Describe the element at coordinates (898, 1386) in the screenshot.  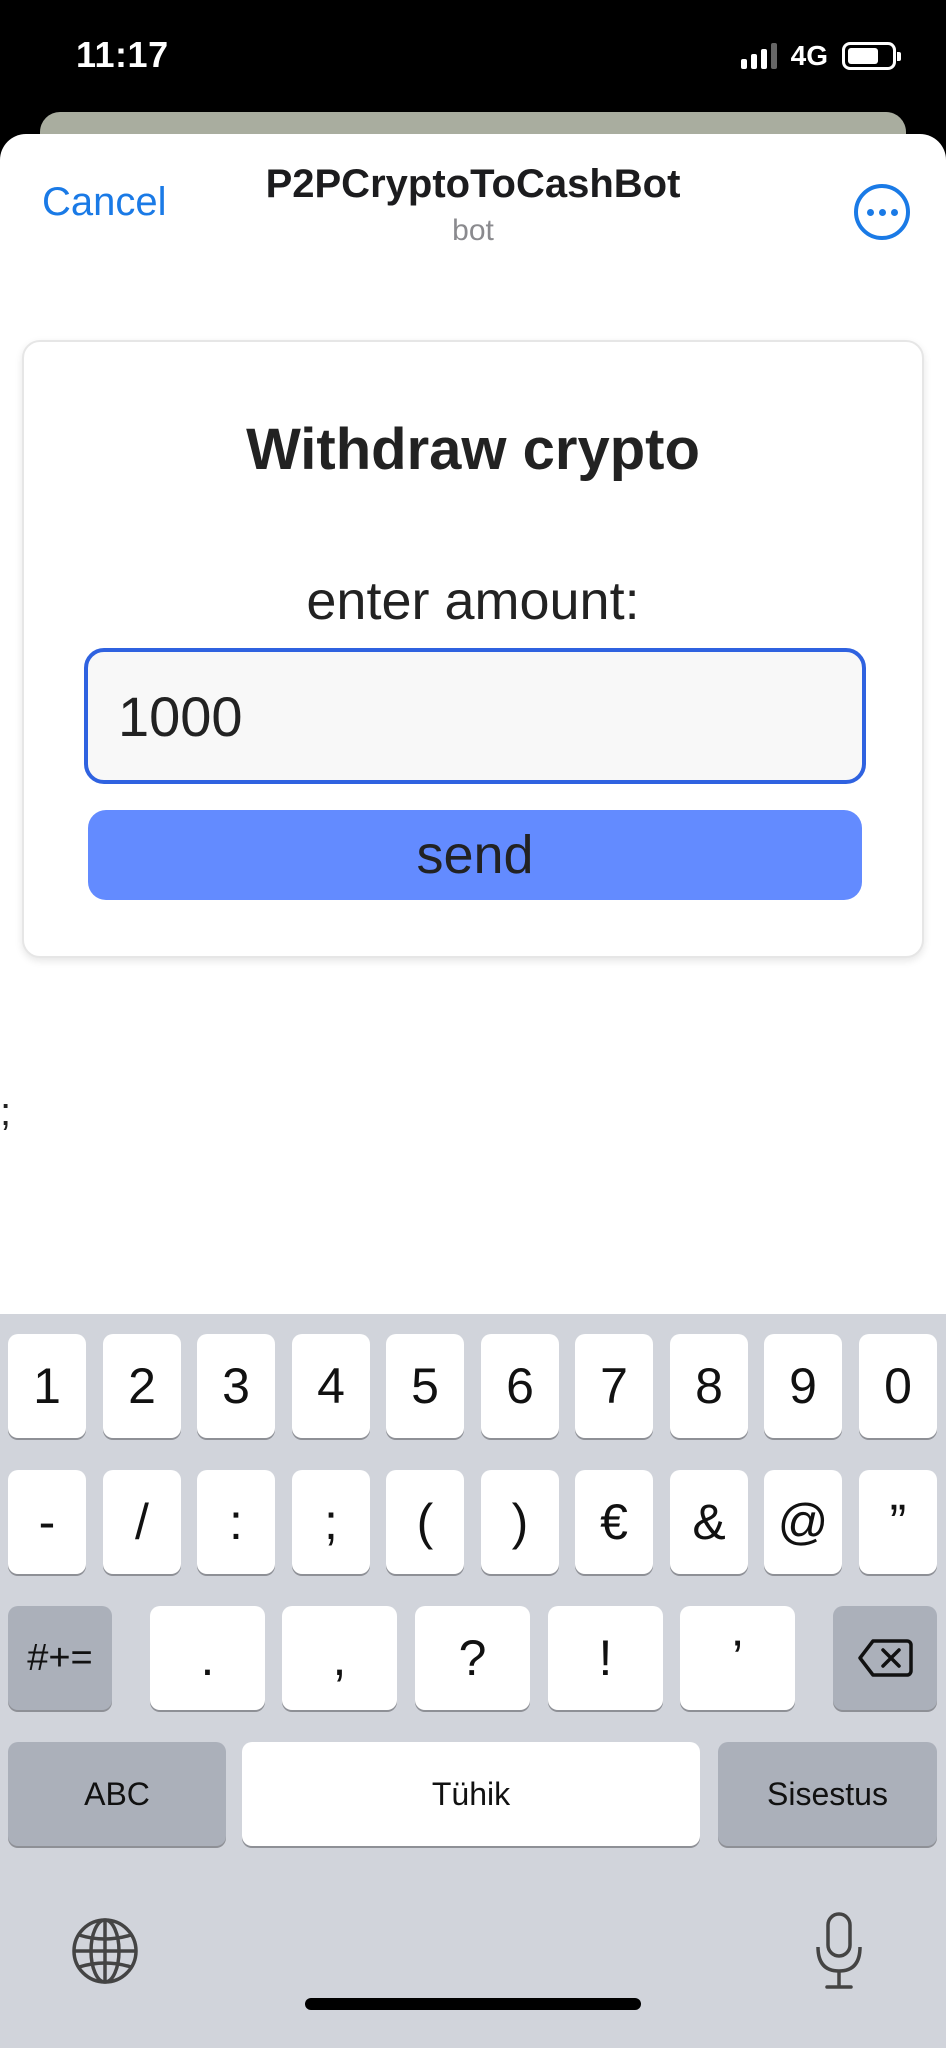
I see `key-0: 0` at that location.